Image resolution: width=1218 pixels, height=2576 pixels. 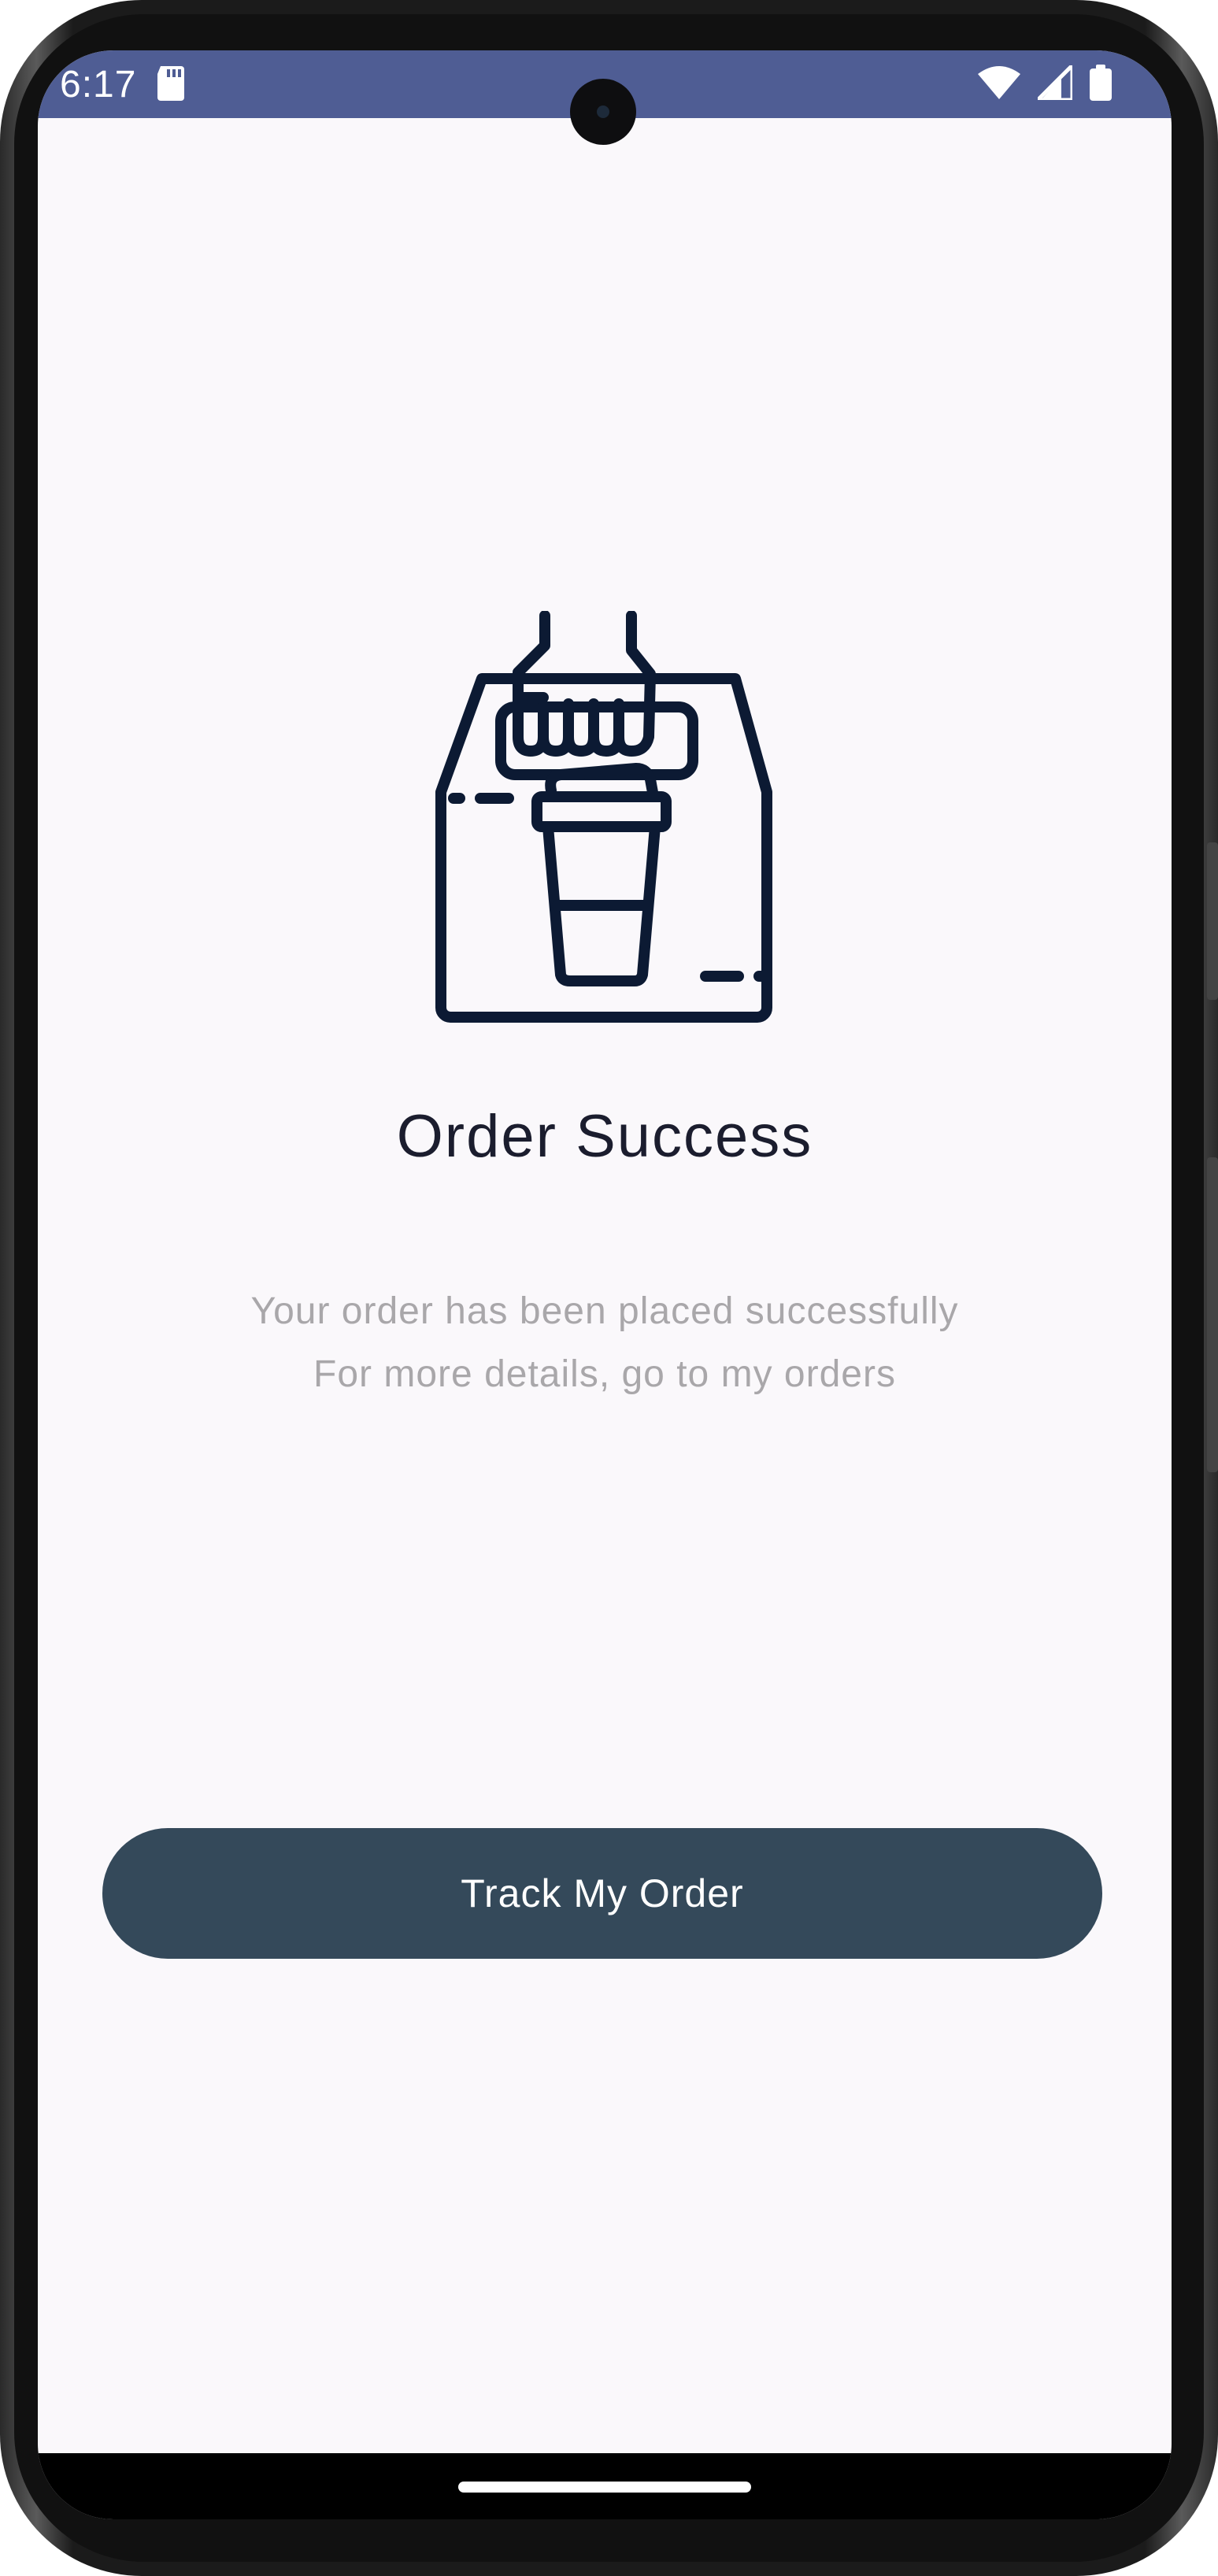 I want to click on power-button, so click(x=1212, y=1314).